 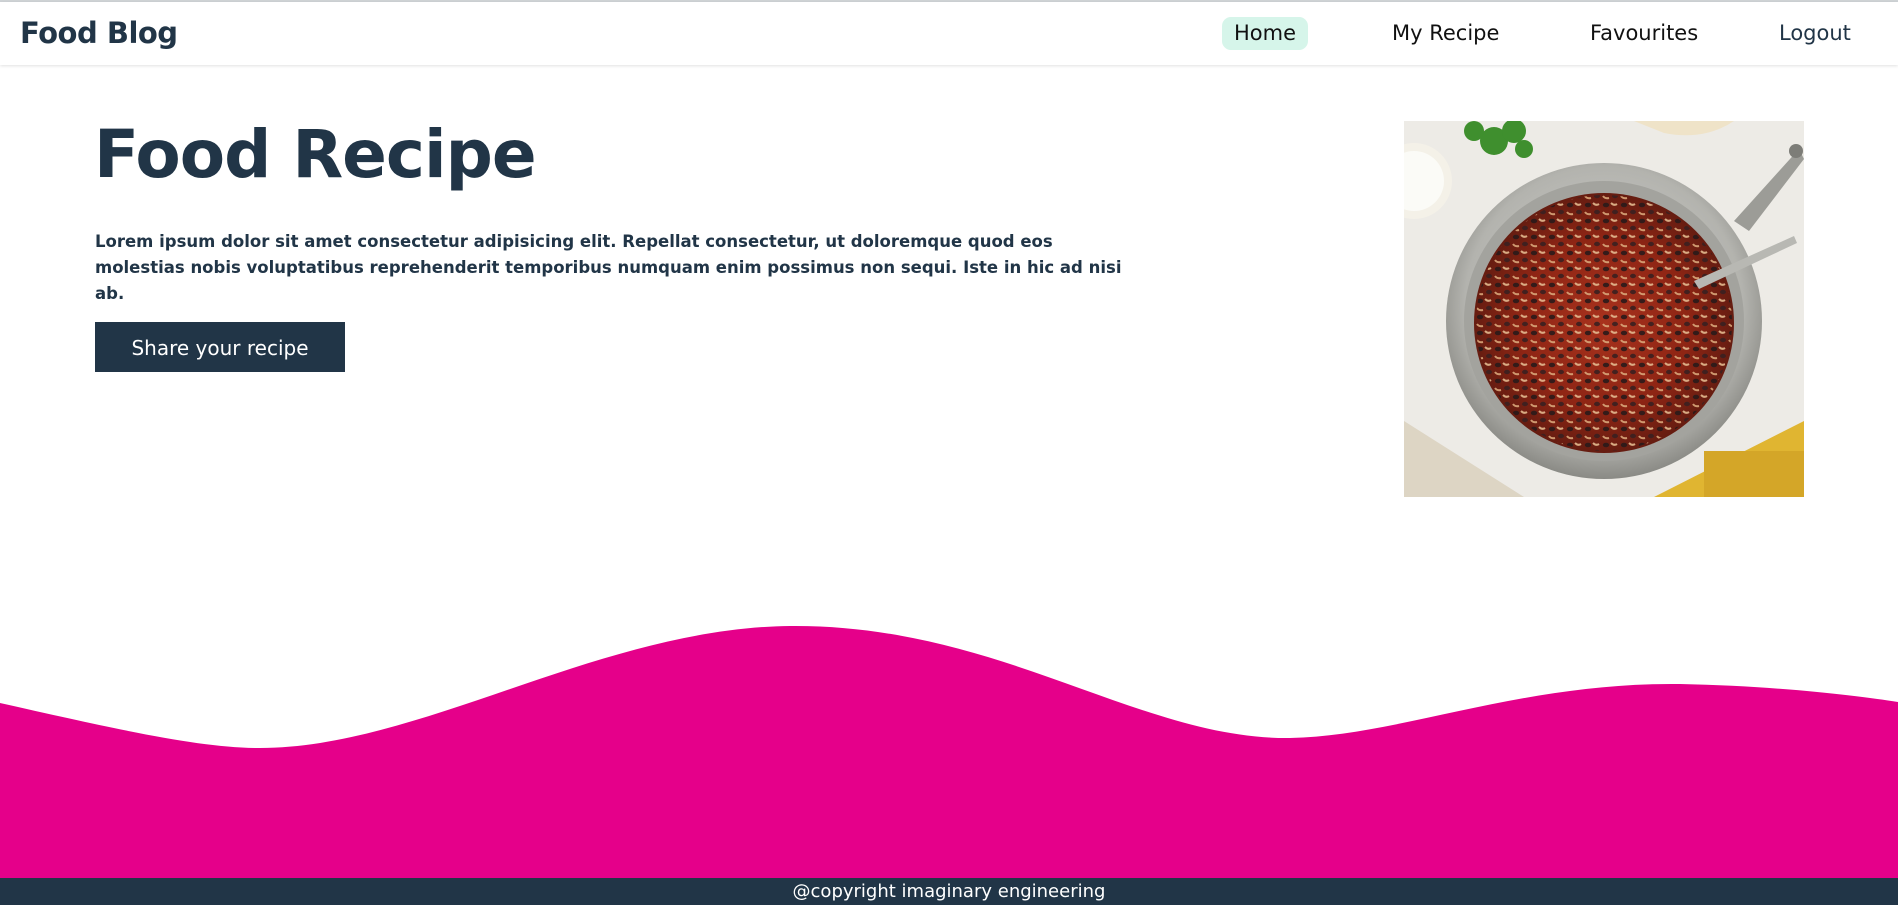 I want to click on nav-my-recipe: My Recipe, so click(x=1445, y=33).